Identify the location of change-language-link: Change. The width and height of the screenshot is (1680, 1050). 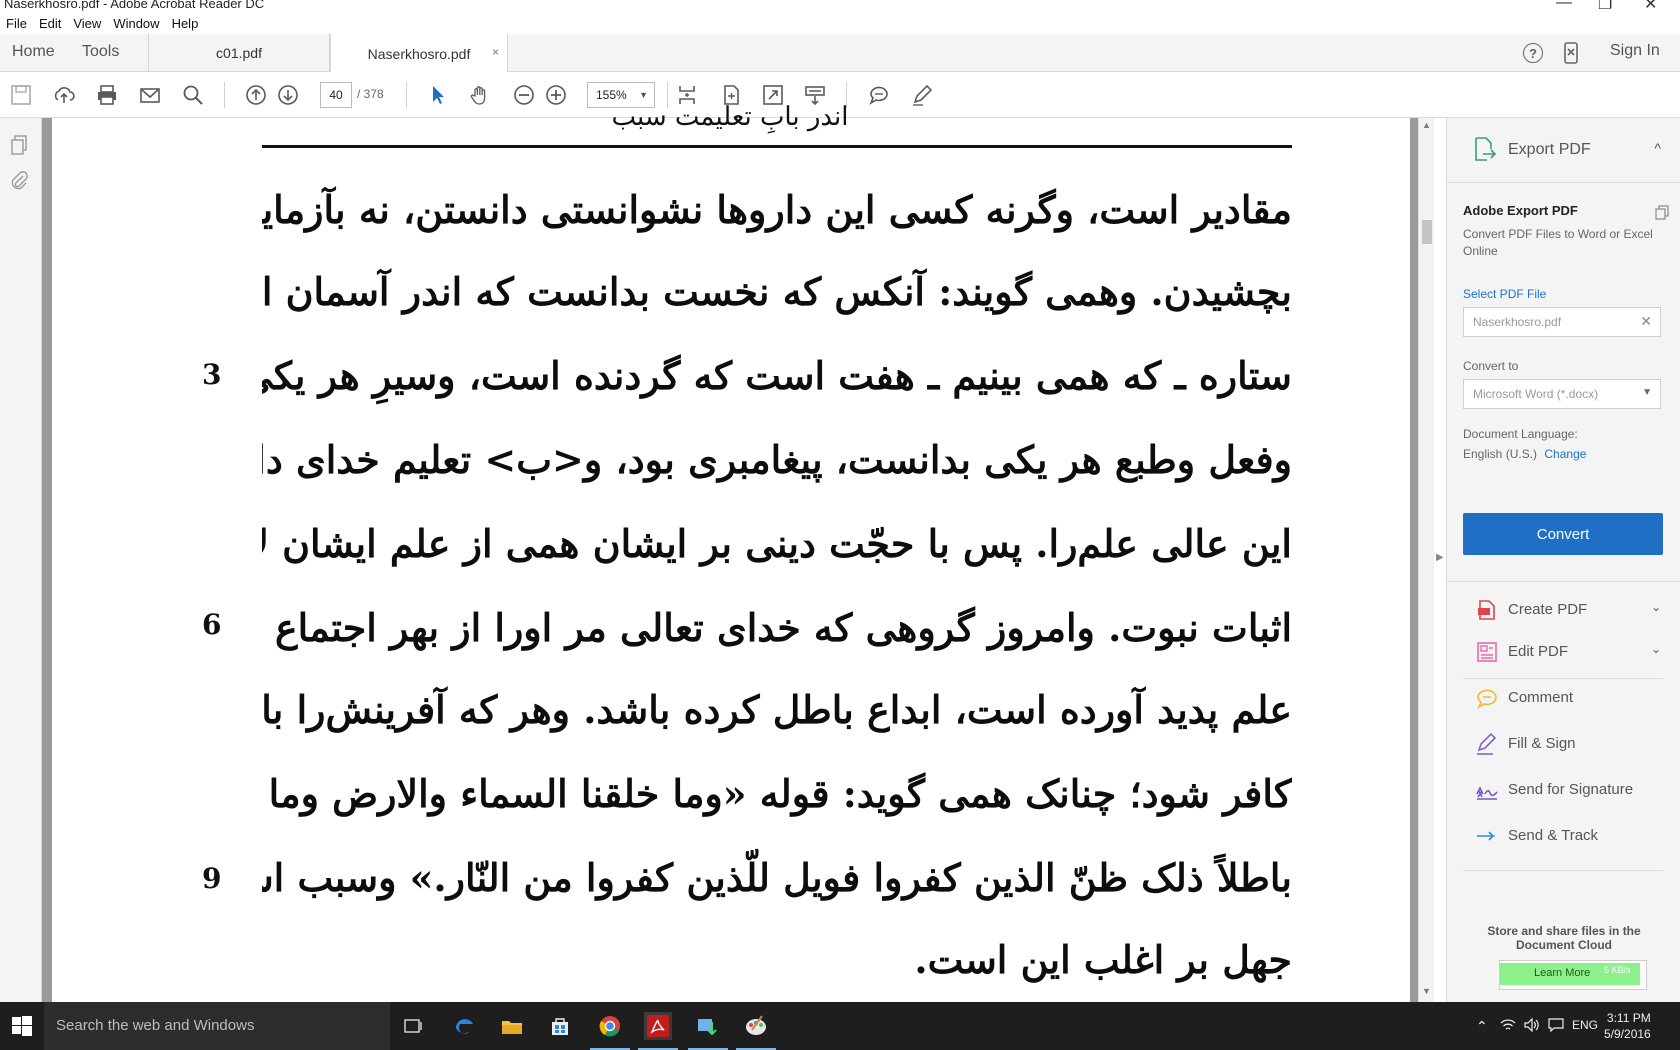
(1565, 454).